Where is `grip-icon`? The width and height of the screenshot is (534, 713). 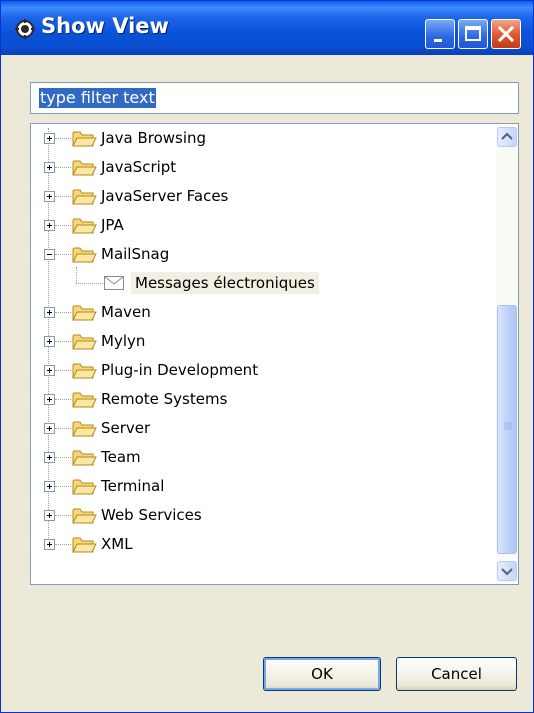
grip-icon is located at coordinates (508, 426).